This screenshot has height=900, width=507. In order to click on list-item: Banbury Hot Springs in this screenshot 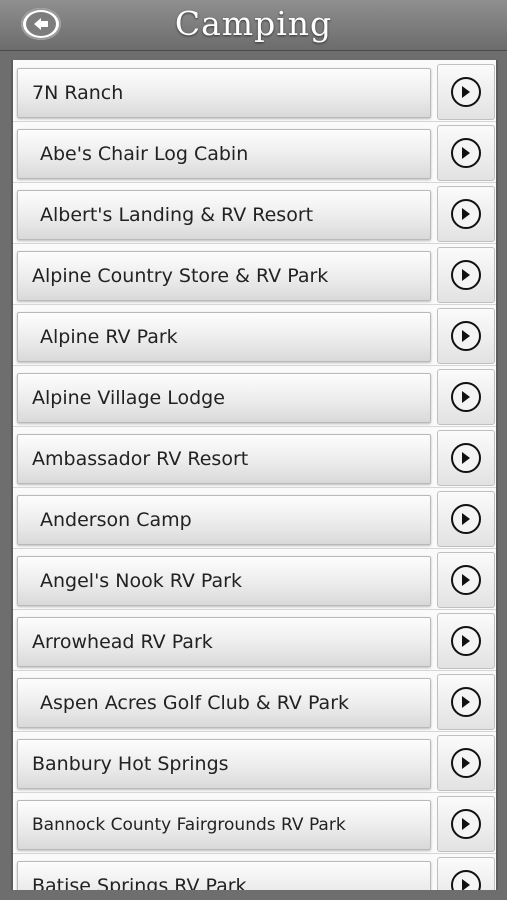, I will do `click(254, 762)`.